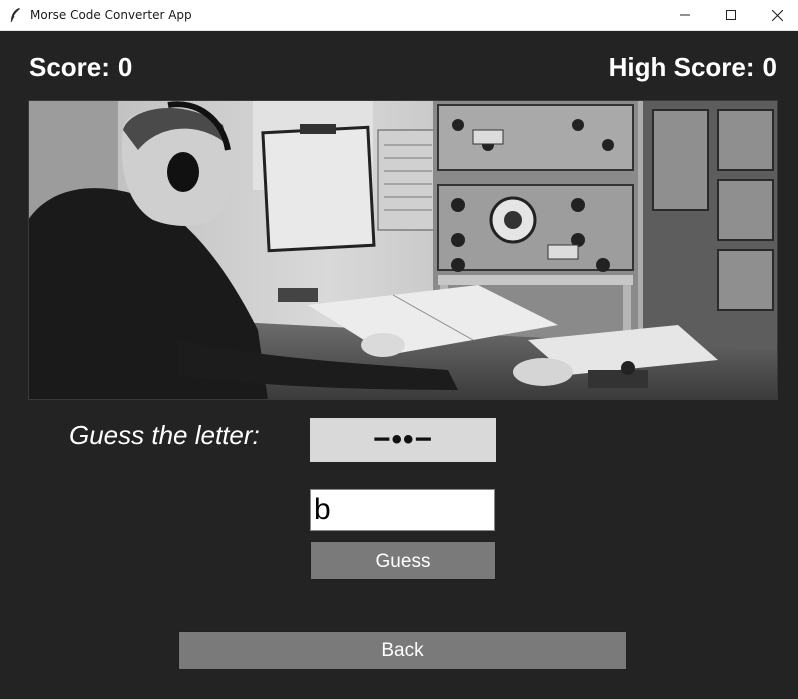  I want to click on window-title: Morse Code Converter App, so click(111, 15).